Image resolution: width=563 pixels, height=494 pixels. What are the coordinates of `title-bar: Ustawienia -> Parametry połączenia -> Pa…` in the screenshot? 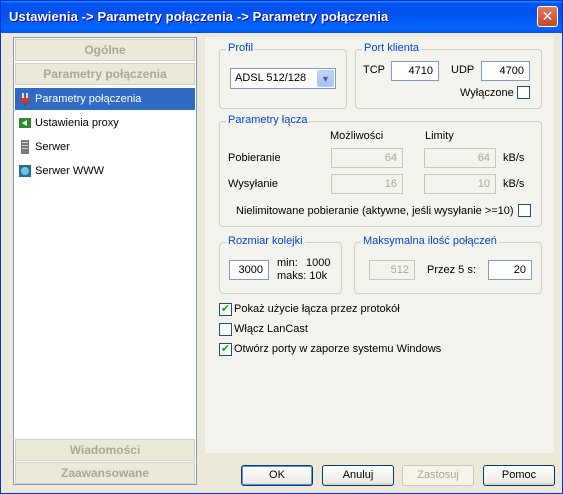 It's located at (281, 17).